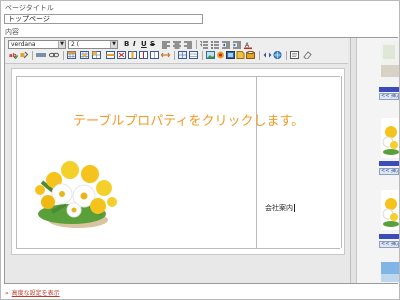 Image resolution: width=400 pixels, height=300 pixels. I want to click on align-right-icon, so click(188, 45).